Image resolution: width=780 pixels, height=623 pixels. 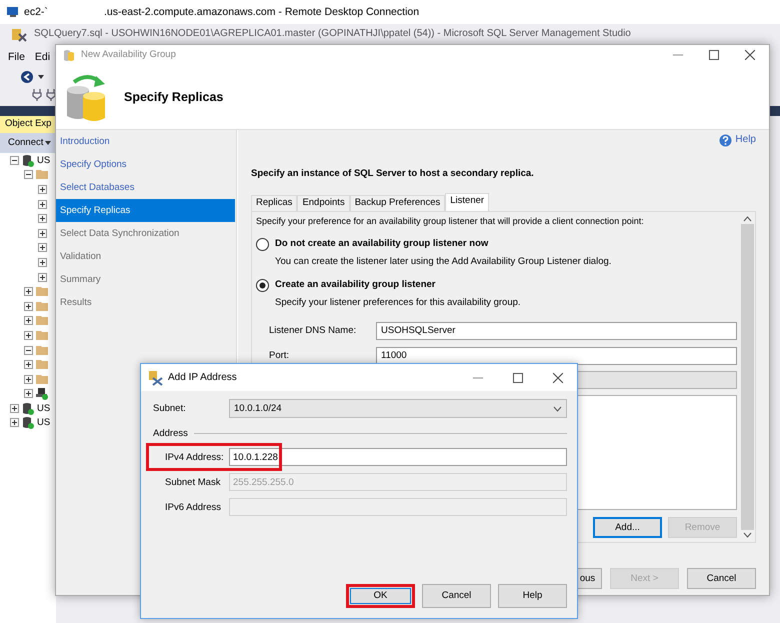 What do you see at coordinates (262, 12) in the screenshot?
I see `window-title: .us-east-2.compute.amazonaws.com - Remote Desktop Connection` at bounding box center [262, 12].